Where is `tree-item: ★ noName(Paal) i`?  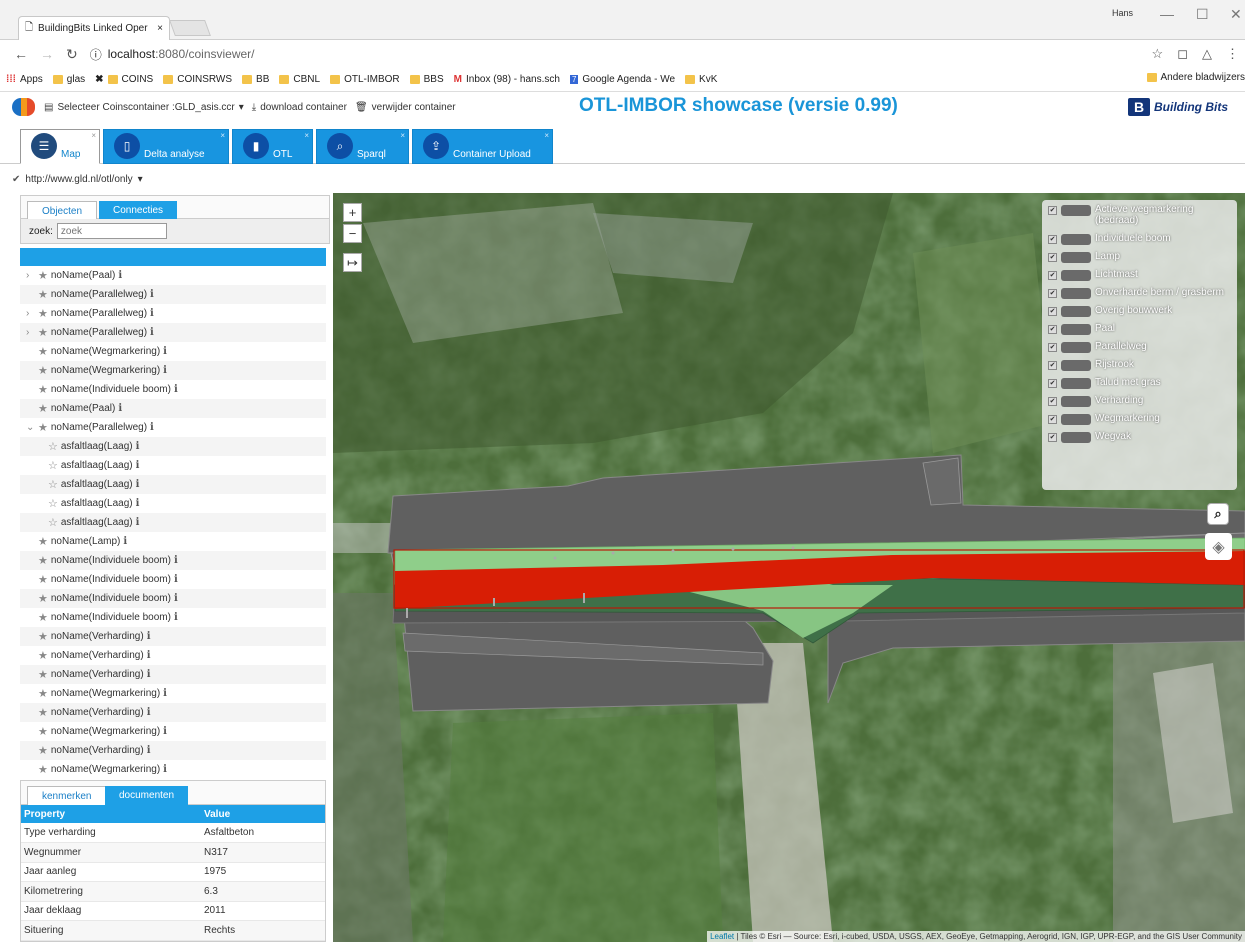 tree-item: ★ noName(Paal) i is located at coordinates (173, 408).